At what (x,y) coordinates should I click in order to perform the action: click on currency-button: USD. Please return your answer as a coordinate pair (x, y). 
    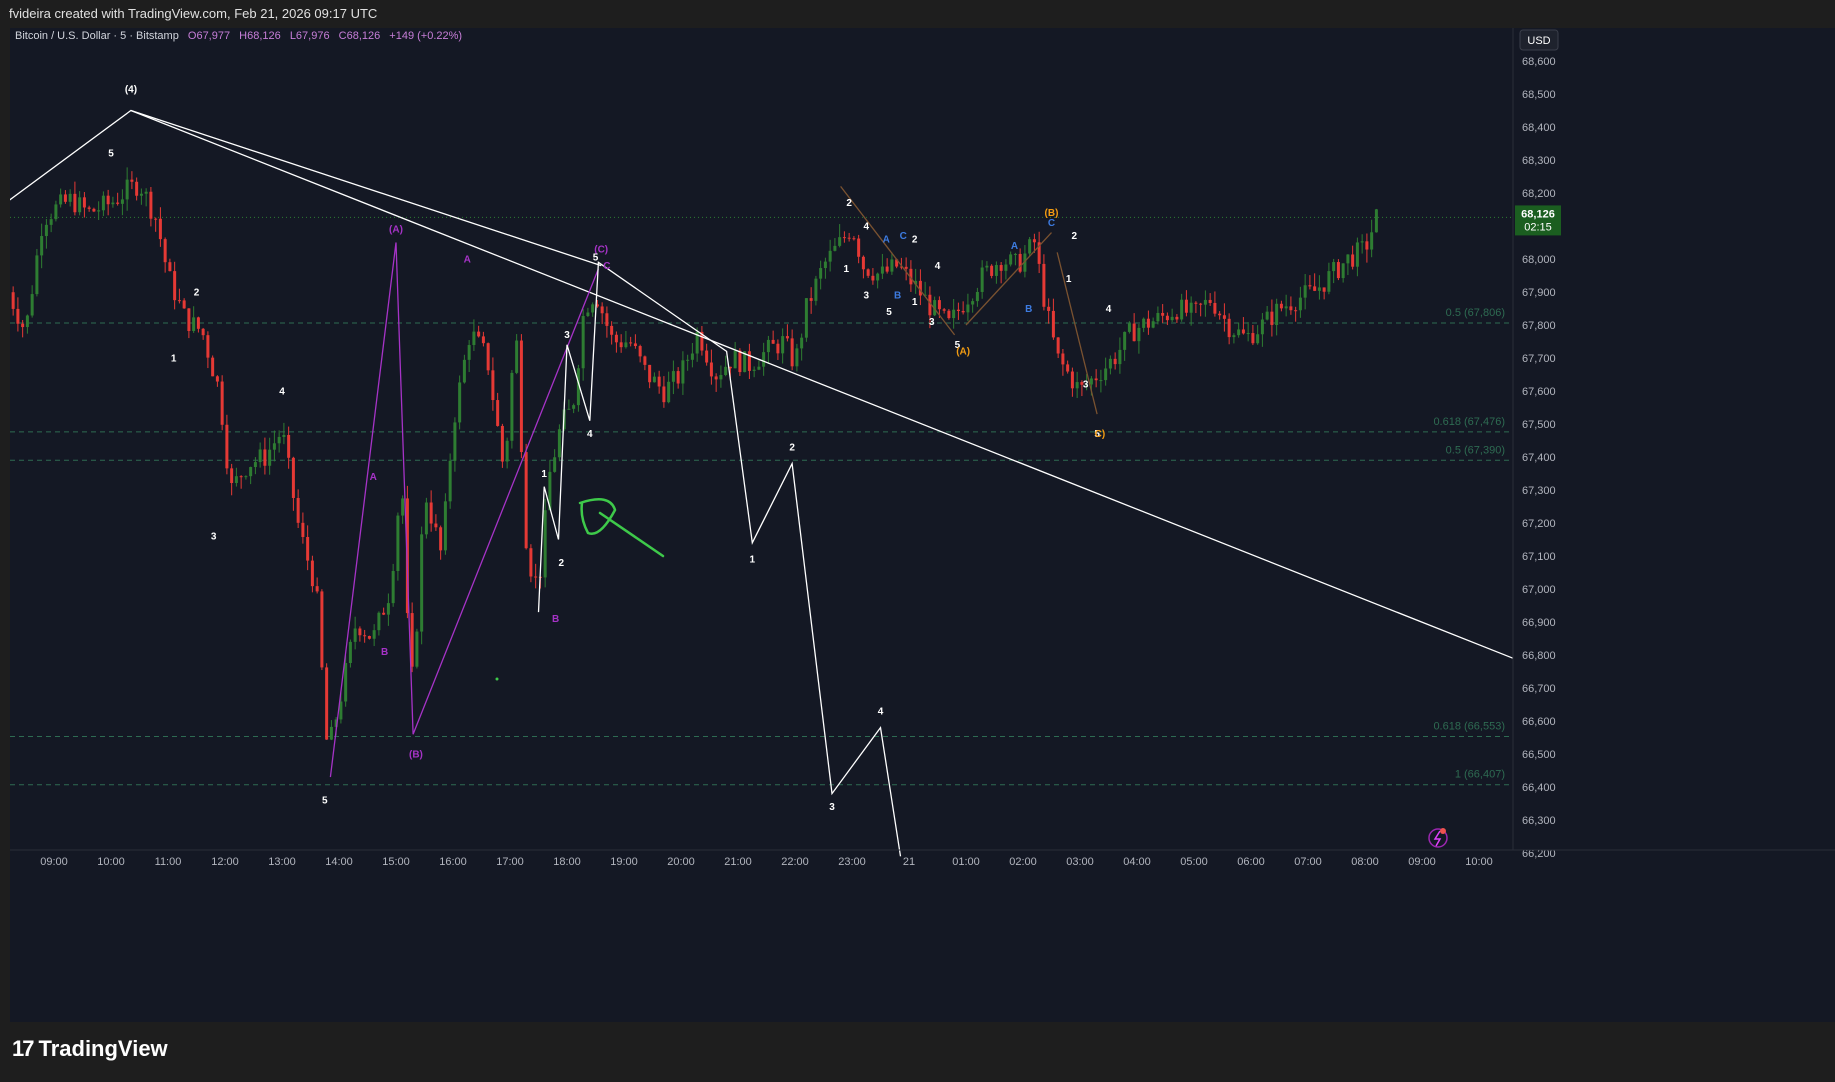
    Looking at the image, I should click on (1539, 40).